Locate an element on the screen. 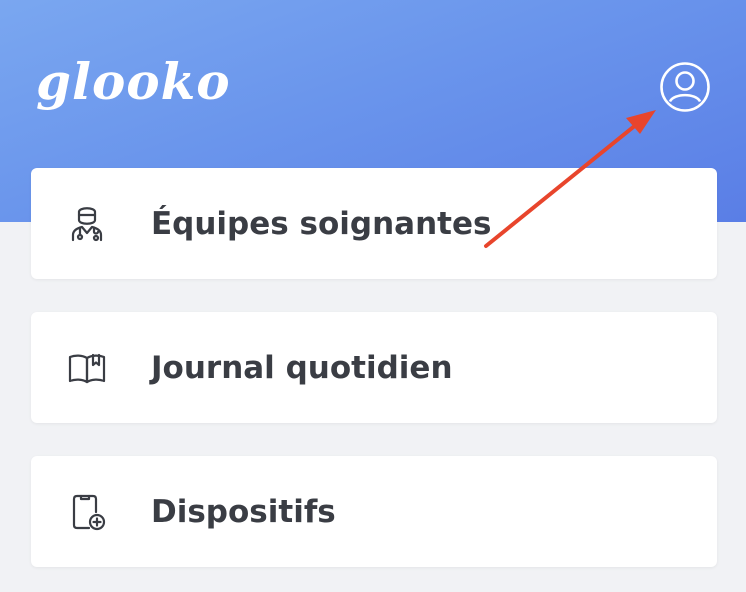 The image size is (746, 592). book-icon is located at coordinates (87, 368).